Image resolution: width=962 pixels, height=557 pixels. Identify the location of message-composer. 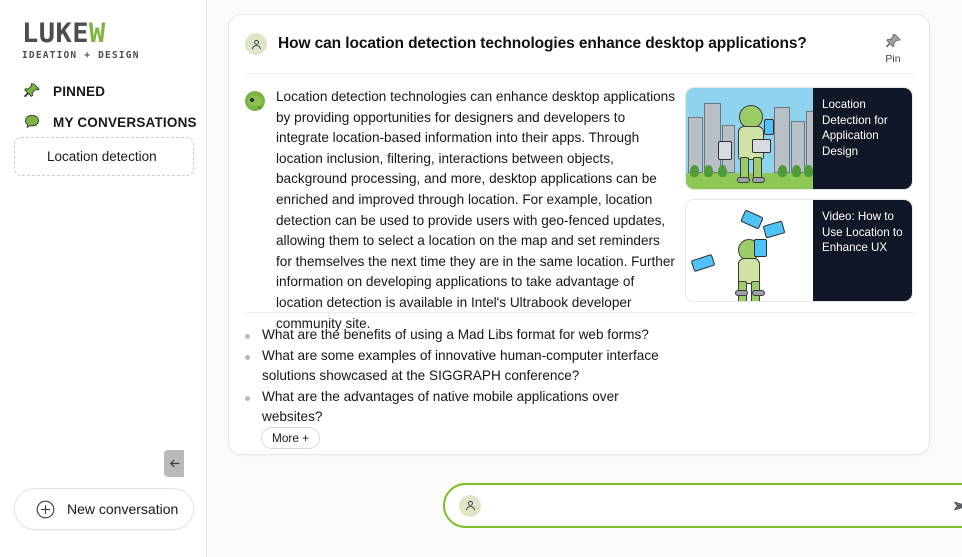
(702, 505).